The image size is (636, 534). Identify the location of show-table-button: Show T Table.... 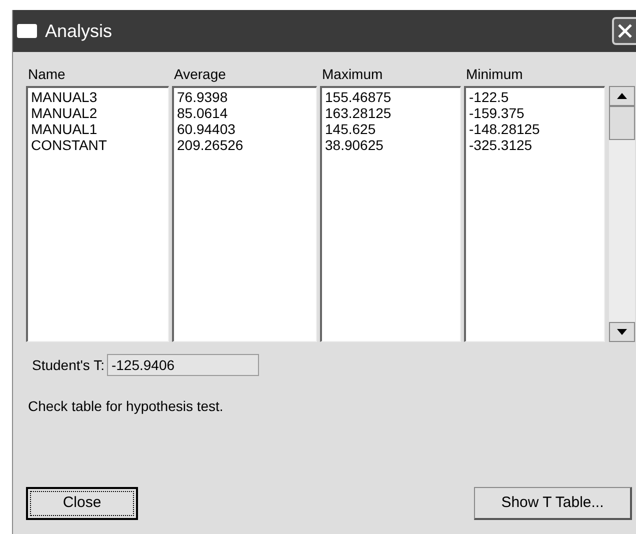
(553, 503).